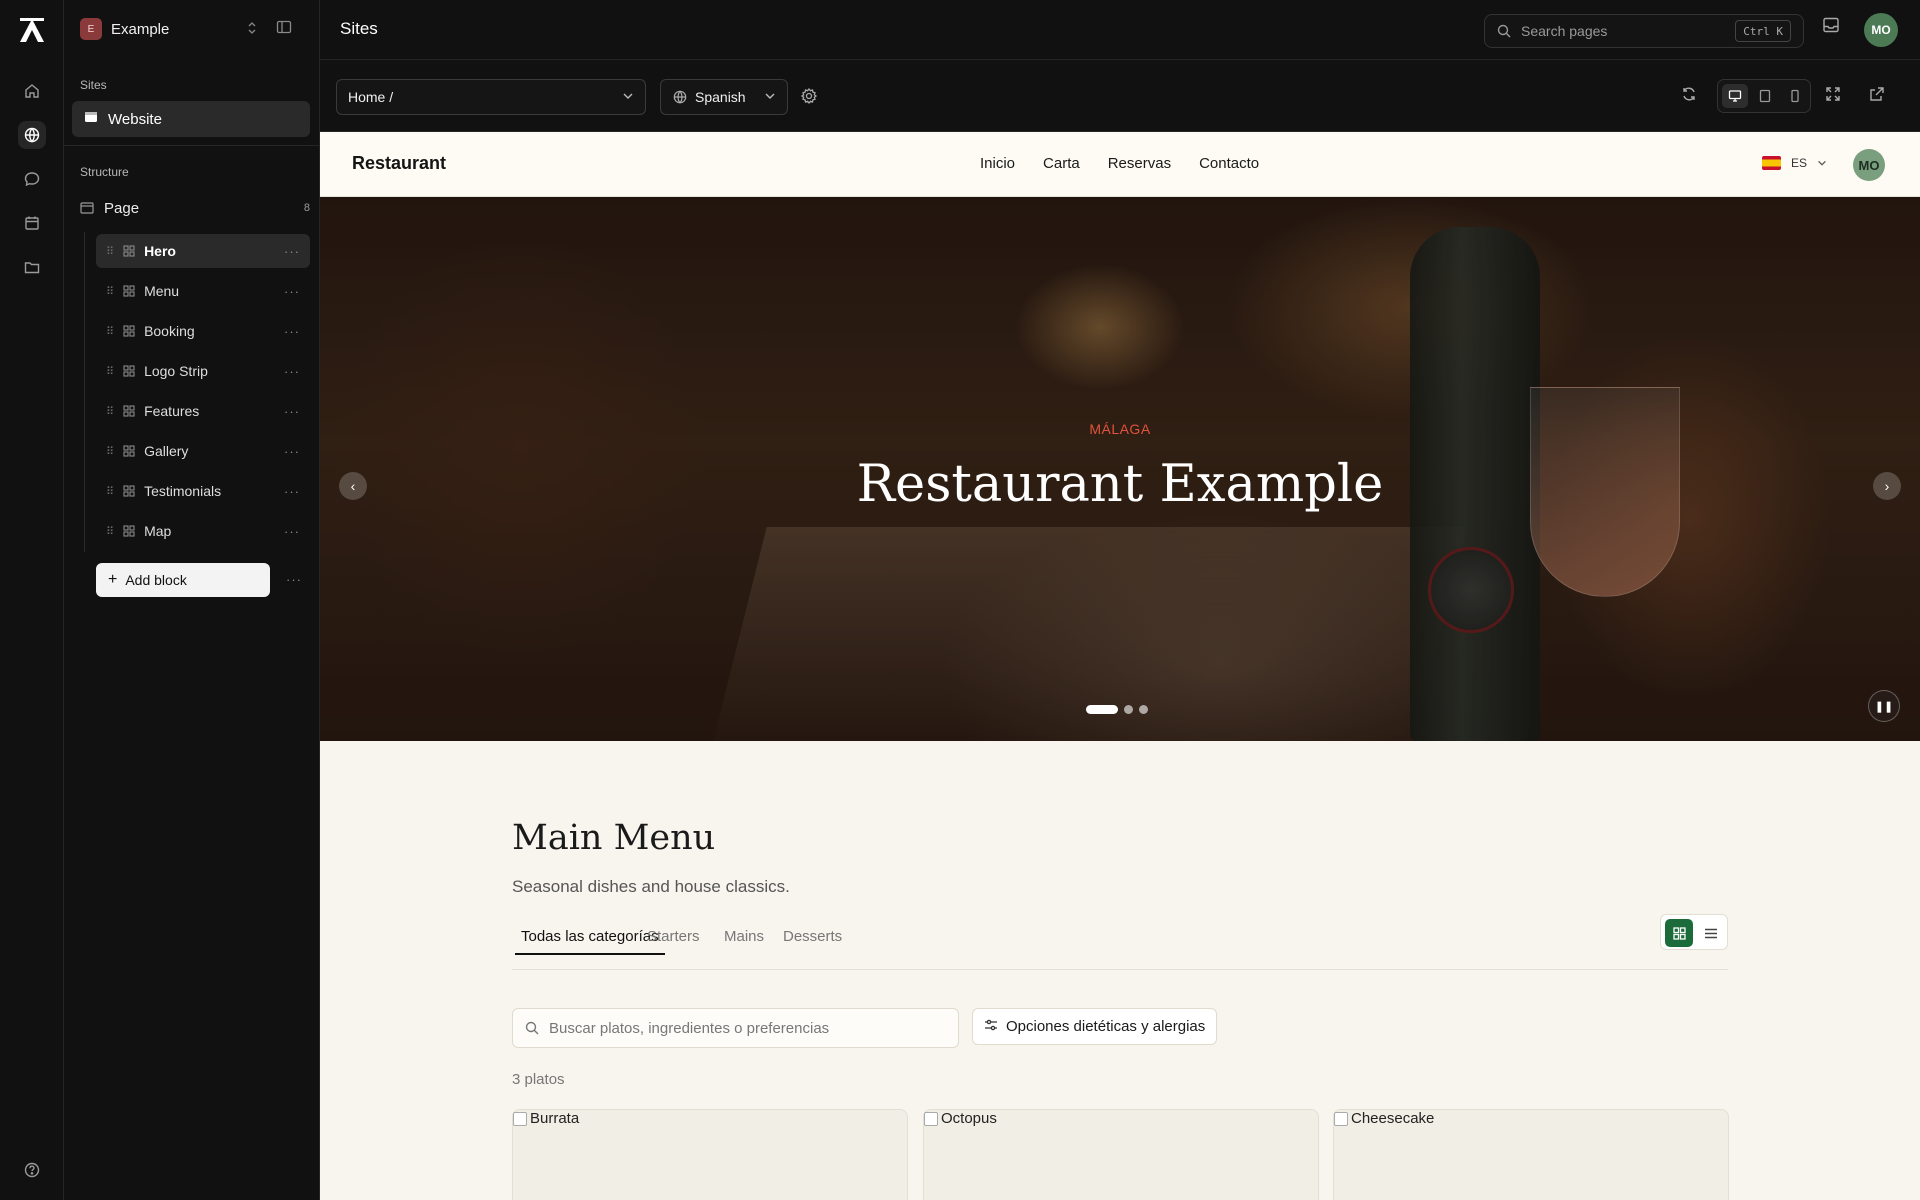  What do you see at coordinates (162, 291) in the screenshot?
I see `block-label: Menu` at bounding box center [162, 291].